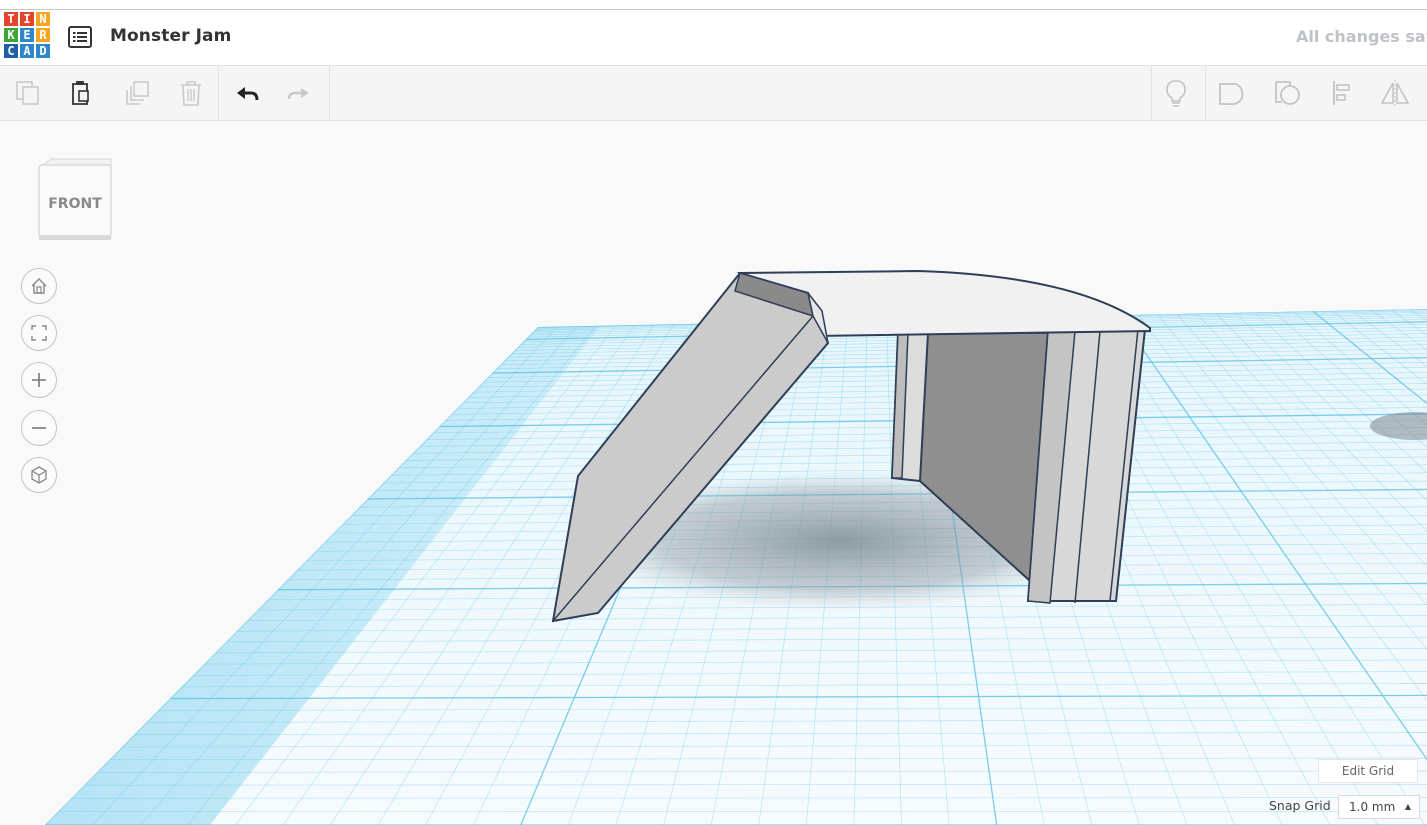  I want to click on ungroup-button, so click(1288, 93).